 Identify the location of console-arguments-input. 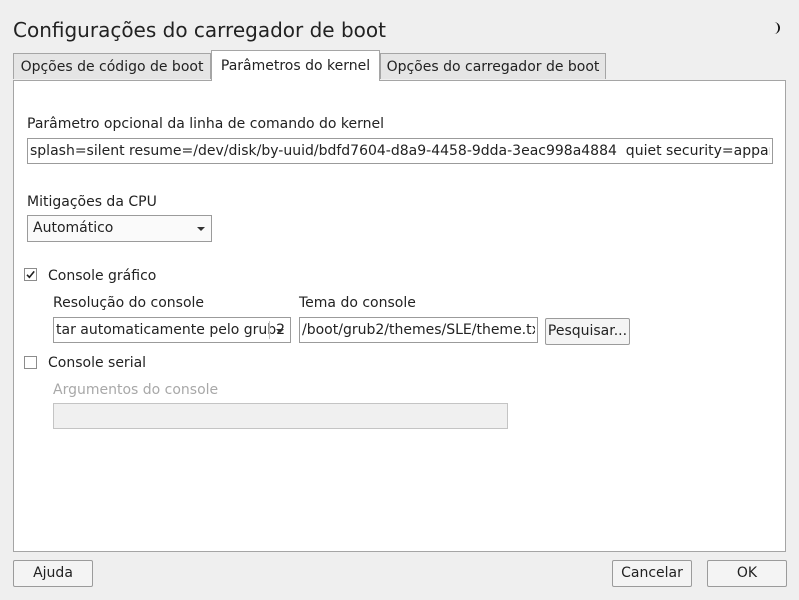
(280, 416).